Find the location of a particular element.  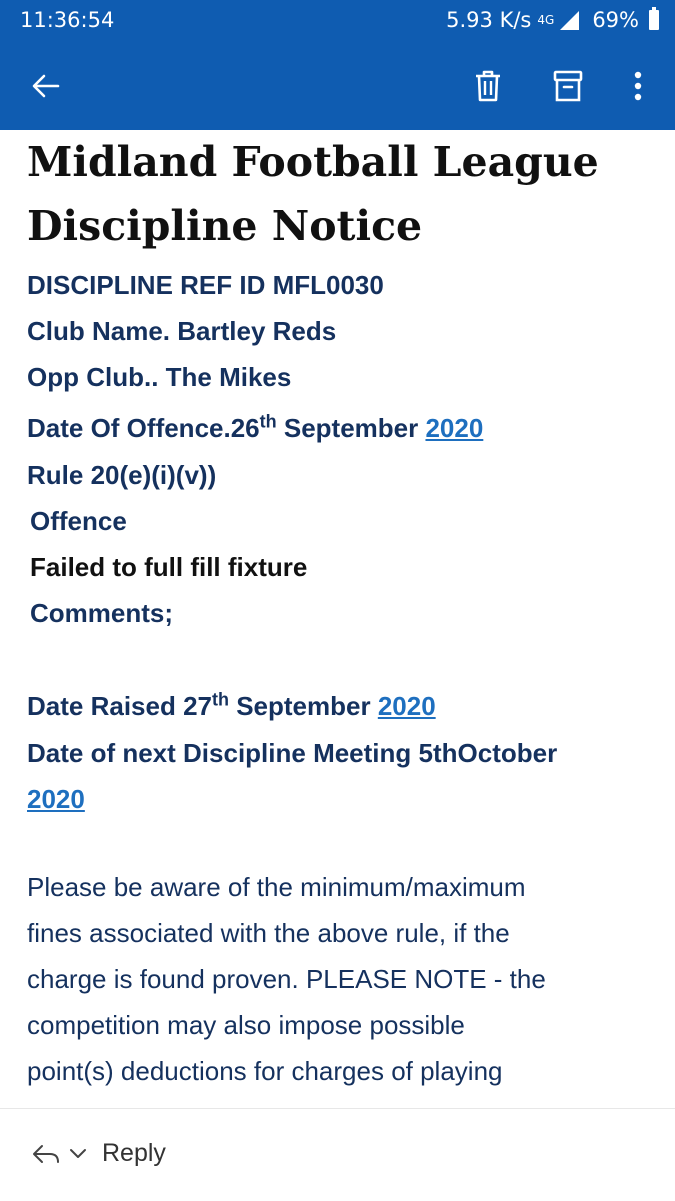

trash-icon is located at coordinates (488, 86).